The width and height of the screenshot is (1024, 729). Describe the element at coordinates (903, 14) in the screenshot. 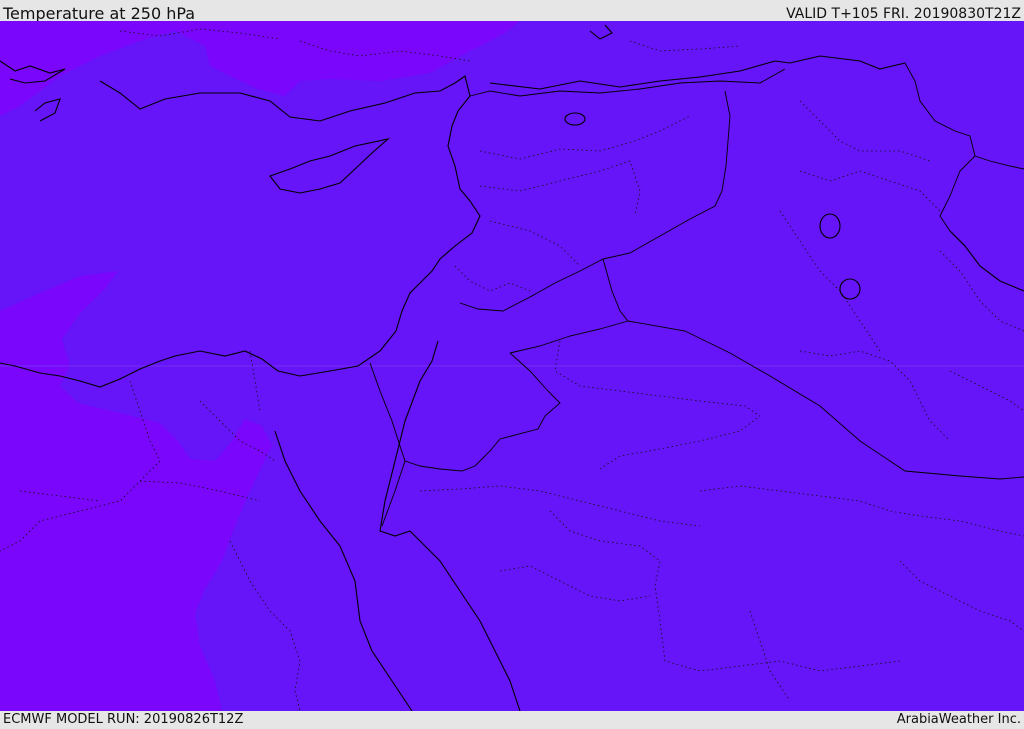

I see `valid-time-label: VALID T+105 FRI. 20190830T21Z` at that location.